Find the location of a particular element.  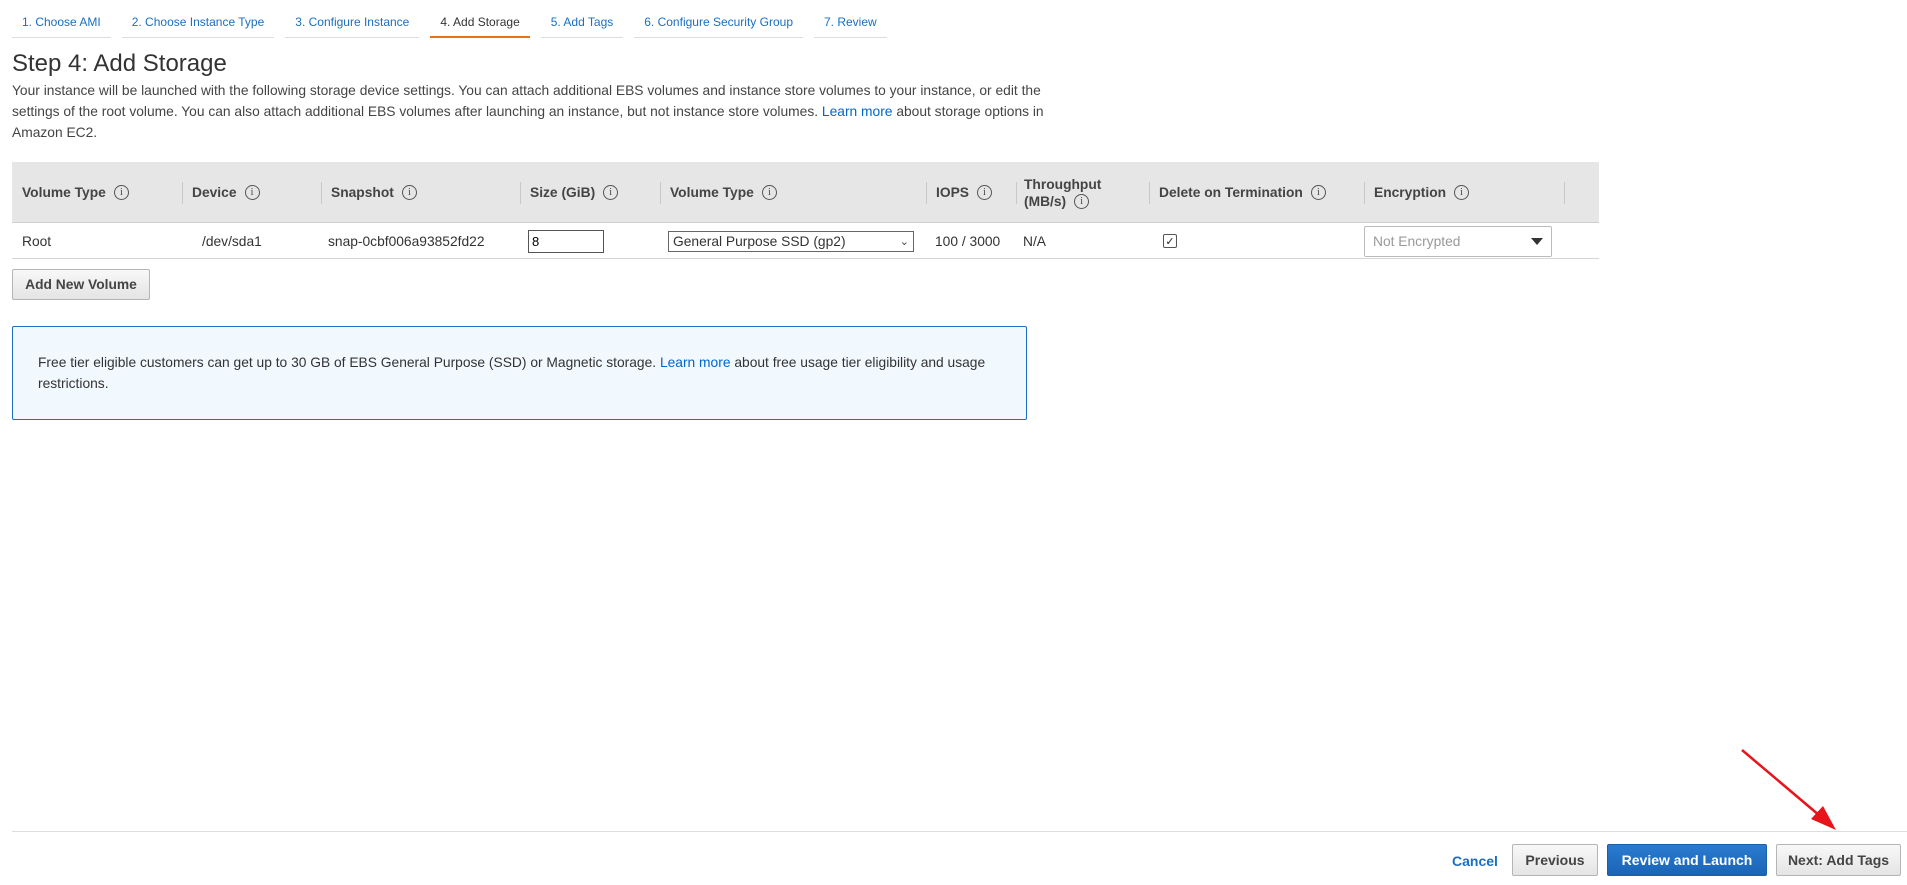

header-device: Device i is located at coordinates (221, 192).